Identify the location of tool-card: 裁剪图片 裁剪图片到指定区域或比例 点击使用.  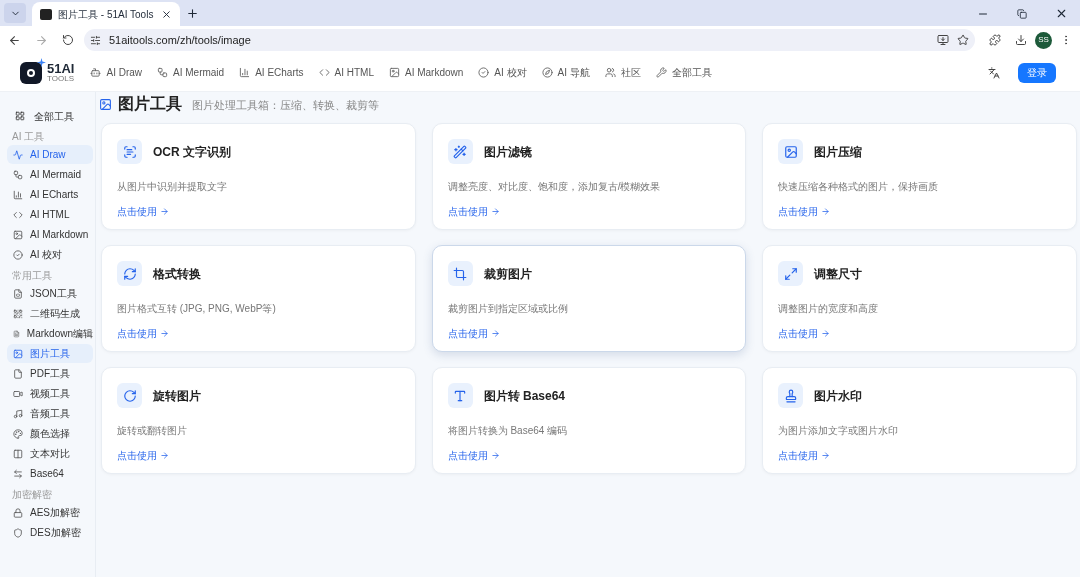
(589, 298).